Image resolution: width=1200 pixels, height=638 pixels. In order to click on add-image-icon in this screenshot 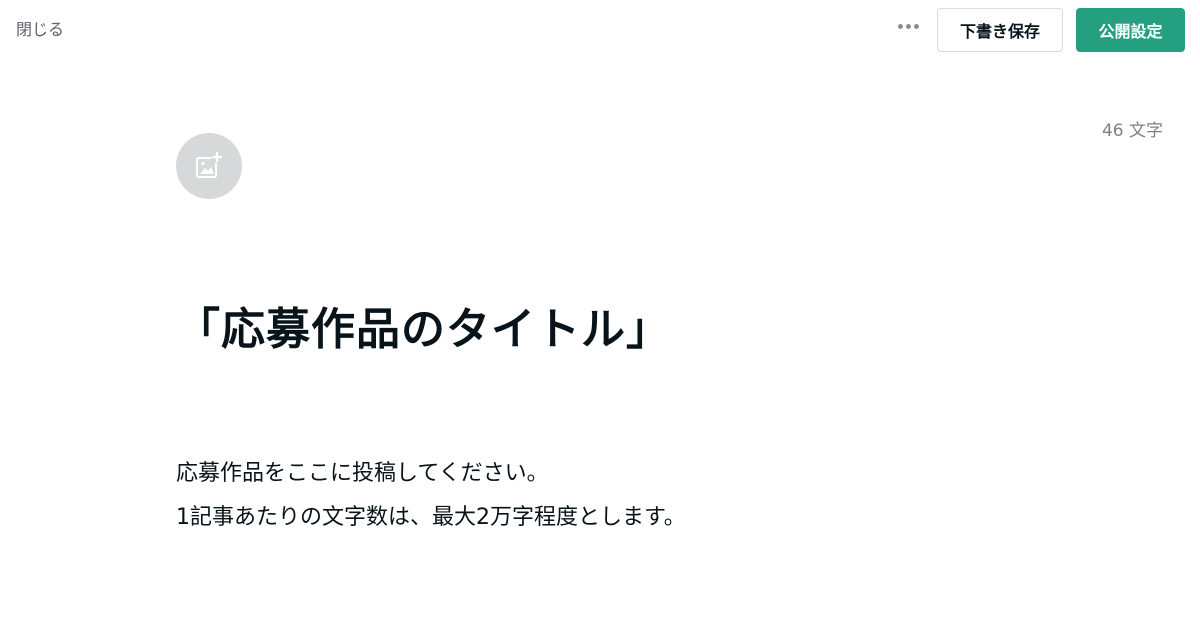, I will do `click(209, 164)`.